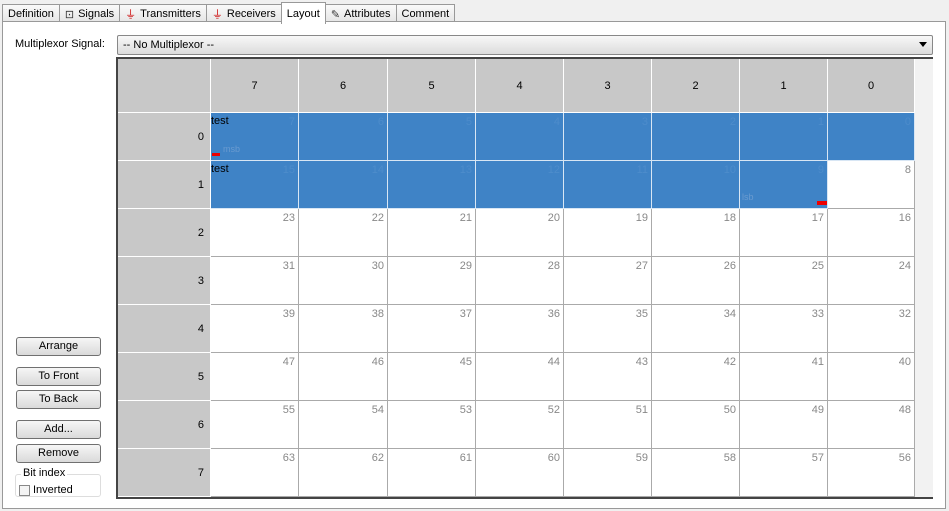 The image size is (949, 511). Describe the element at coordinates (255, 233) in the screenshot. I see `bit-cell: 23` at that location.